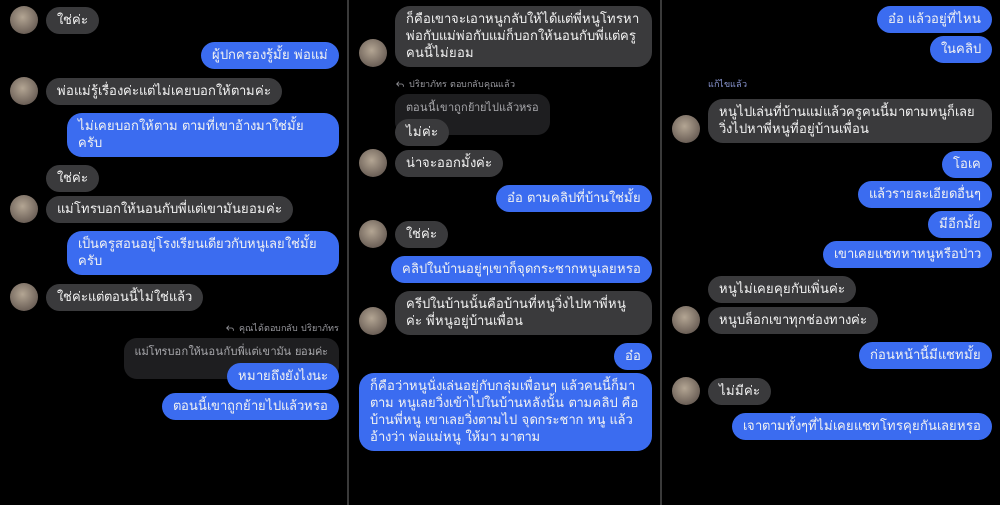 Image resolution: width=1000 pixels, height=505 pixels. Describe the element at coordinates (462, 84) in the screenshot. I see `reply-note: ปริยาภัทร ตอบกลับคุณแล้ว` at that location.